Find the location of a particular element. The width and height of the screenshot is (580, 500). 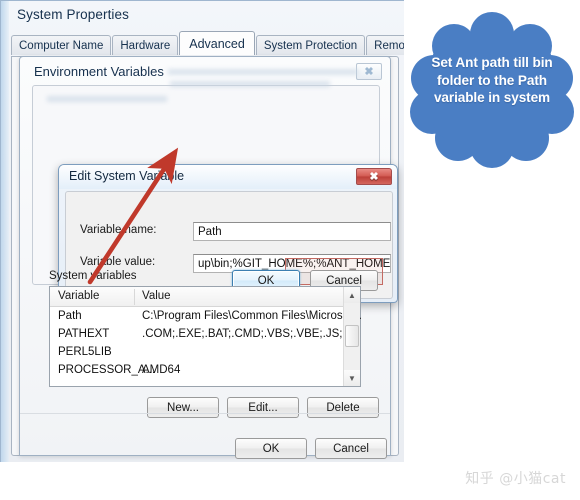

row-variable: Path is located at coordinates (70, 316).